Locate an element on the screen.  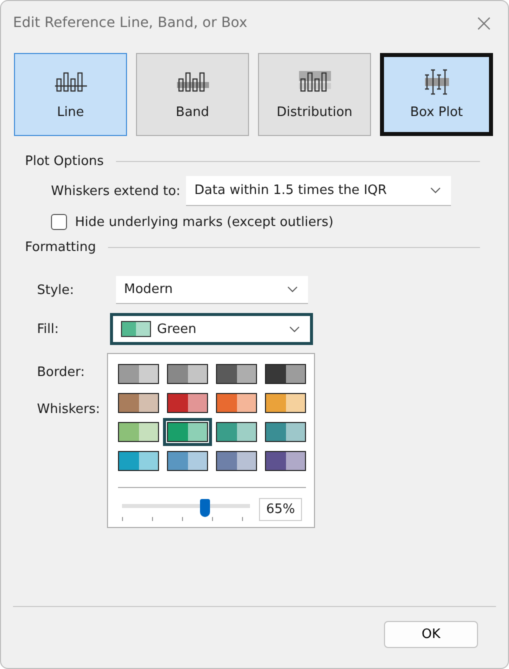
style-dropdown: Modern is located at coordinates (212, 290).